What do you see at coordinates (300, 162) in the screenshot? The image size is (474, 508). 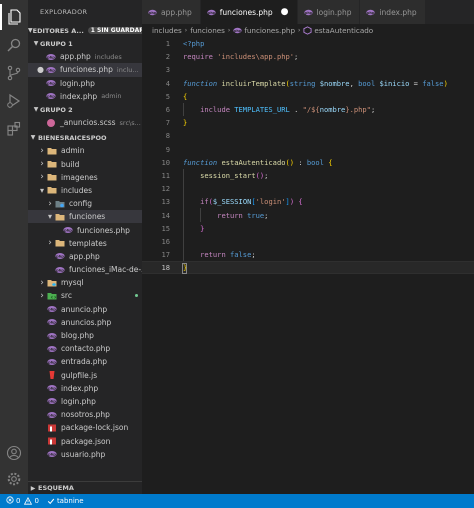 I see `code-token: :` at bounding box center [300, 162].